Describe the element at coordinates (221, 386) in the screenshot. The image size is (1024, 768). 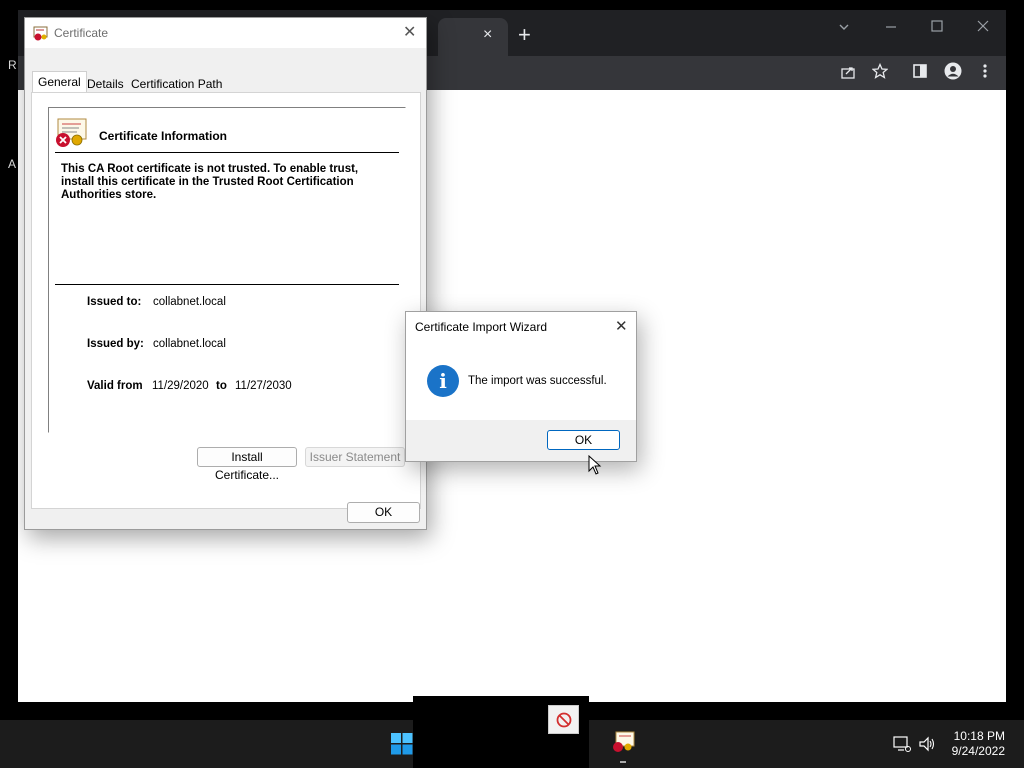
I see `valid-to-label: to` at that location.